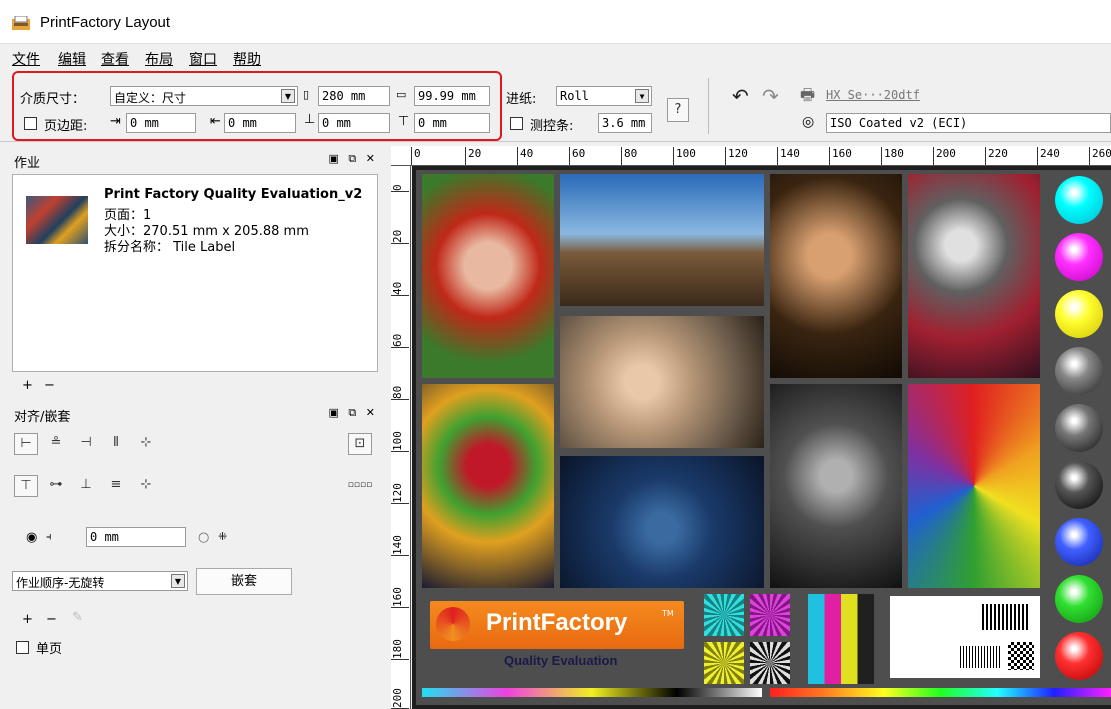 Image resolution: width=1111 pixels, height=709 pixels. Describe the element at coordinates (873, 95) in the screenshot. I see `printer-link: HX Se···20dtf` at that location.